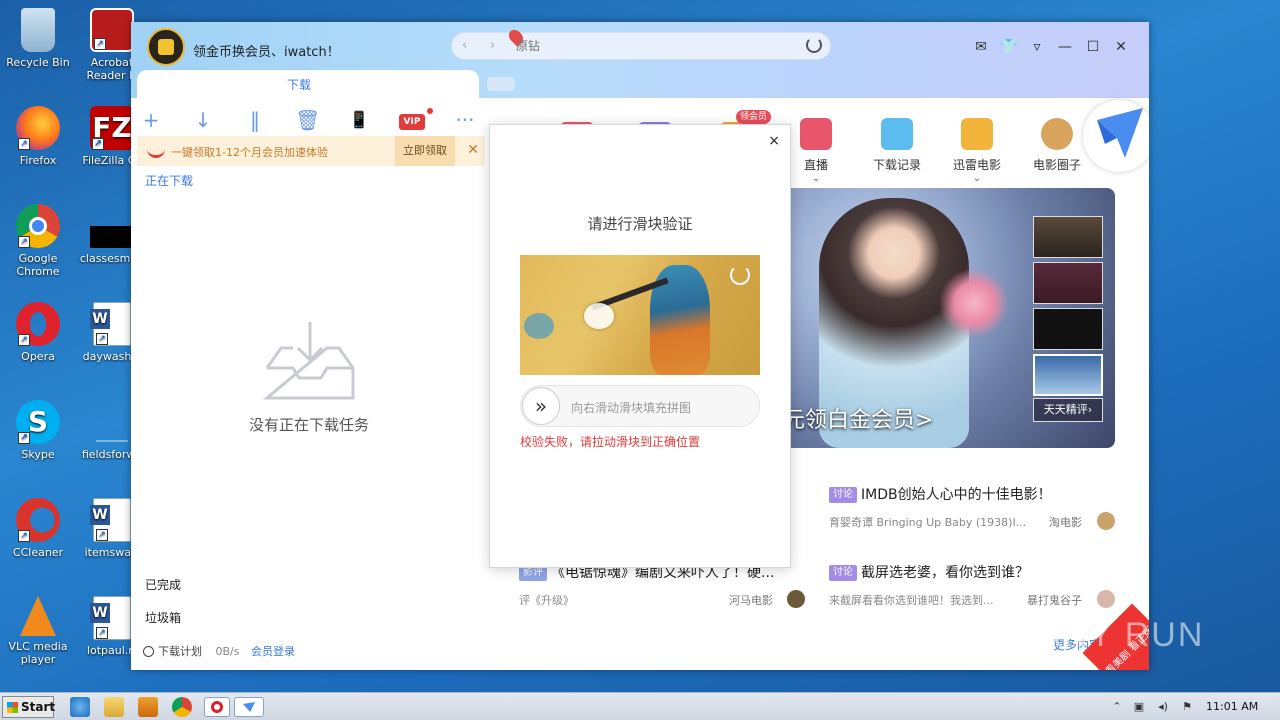  Describe the element at coordinates (541, 406) in the screenshot. I see `captcha-slider-knob: »` at that location.